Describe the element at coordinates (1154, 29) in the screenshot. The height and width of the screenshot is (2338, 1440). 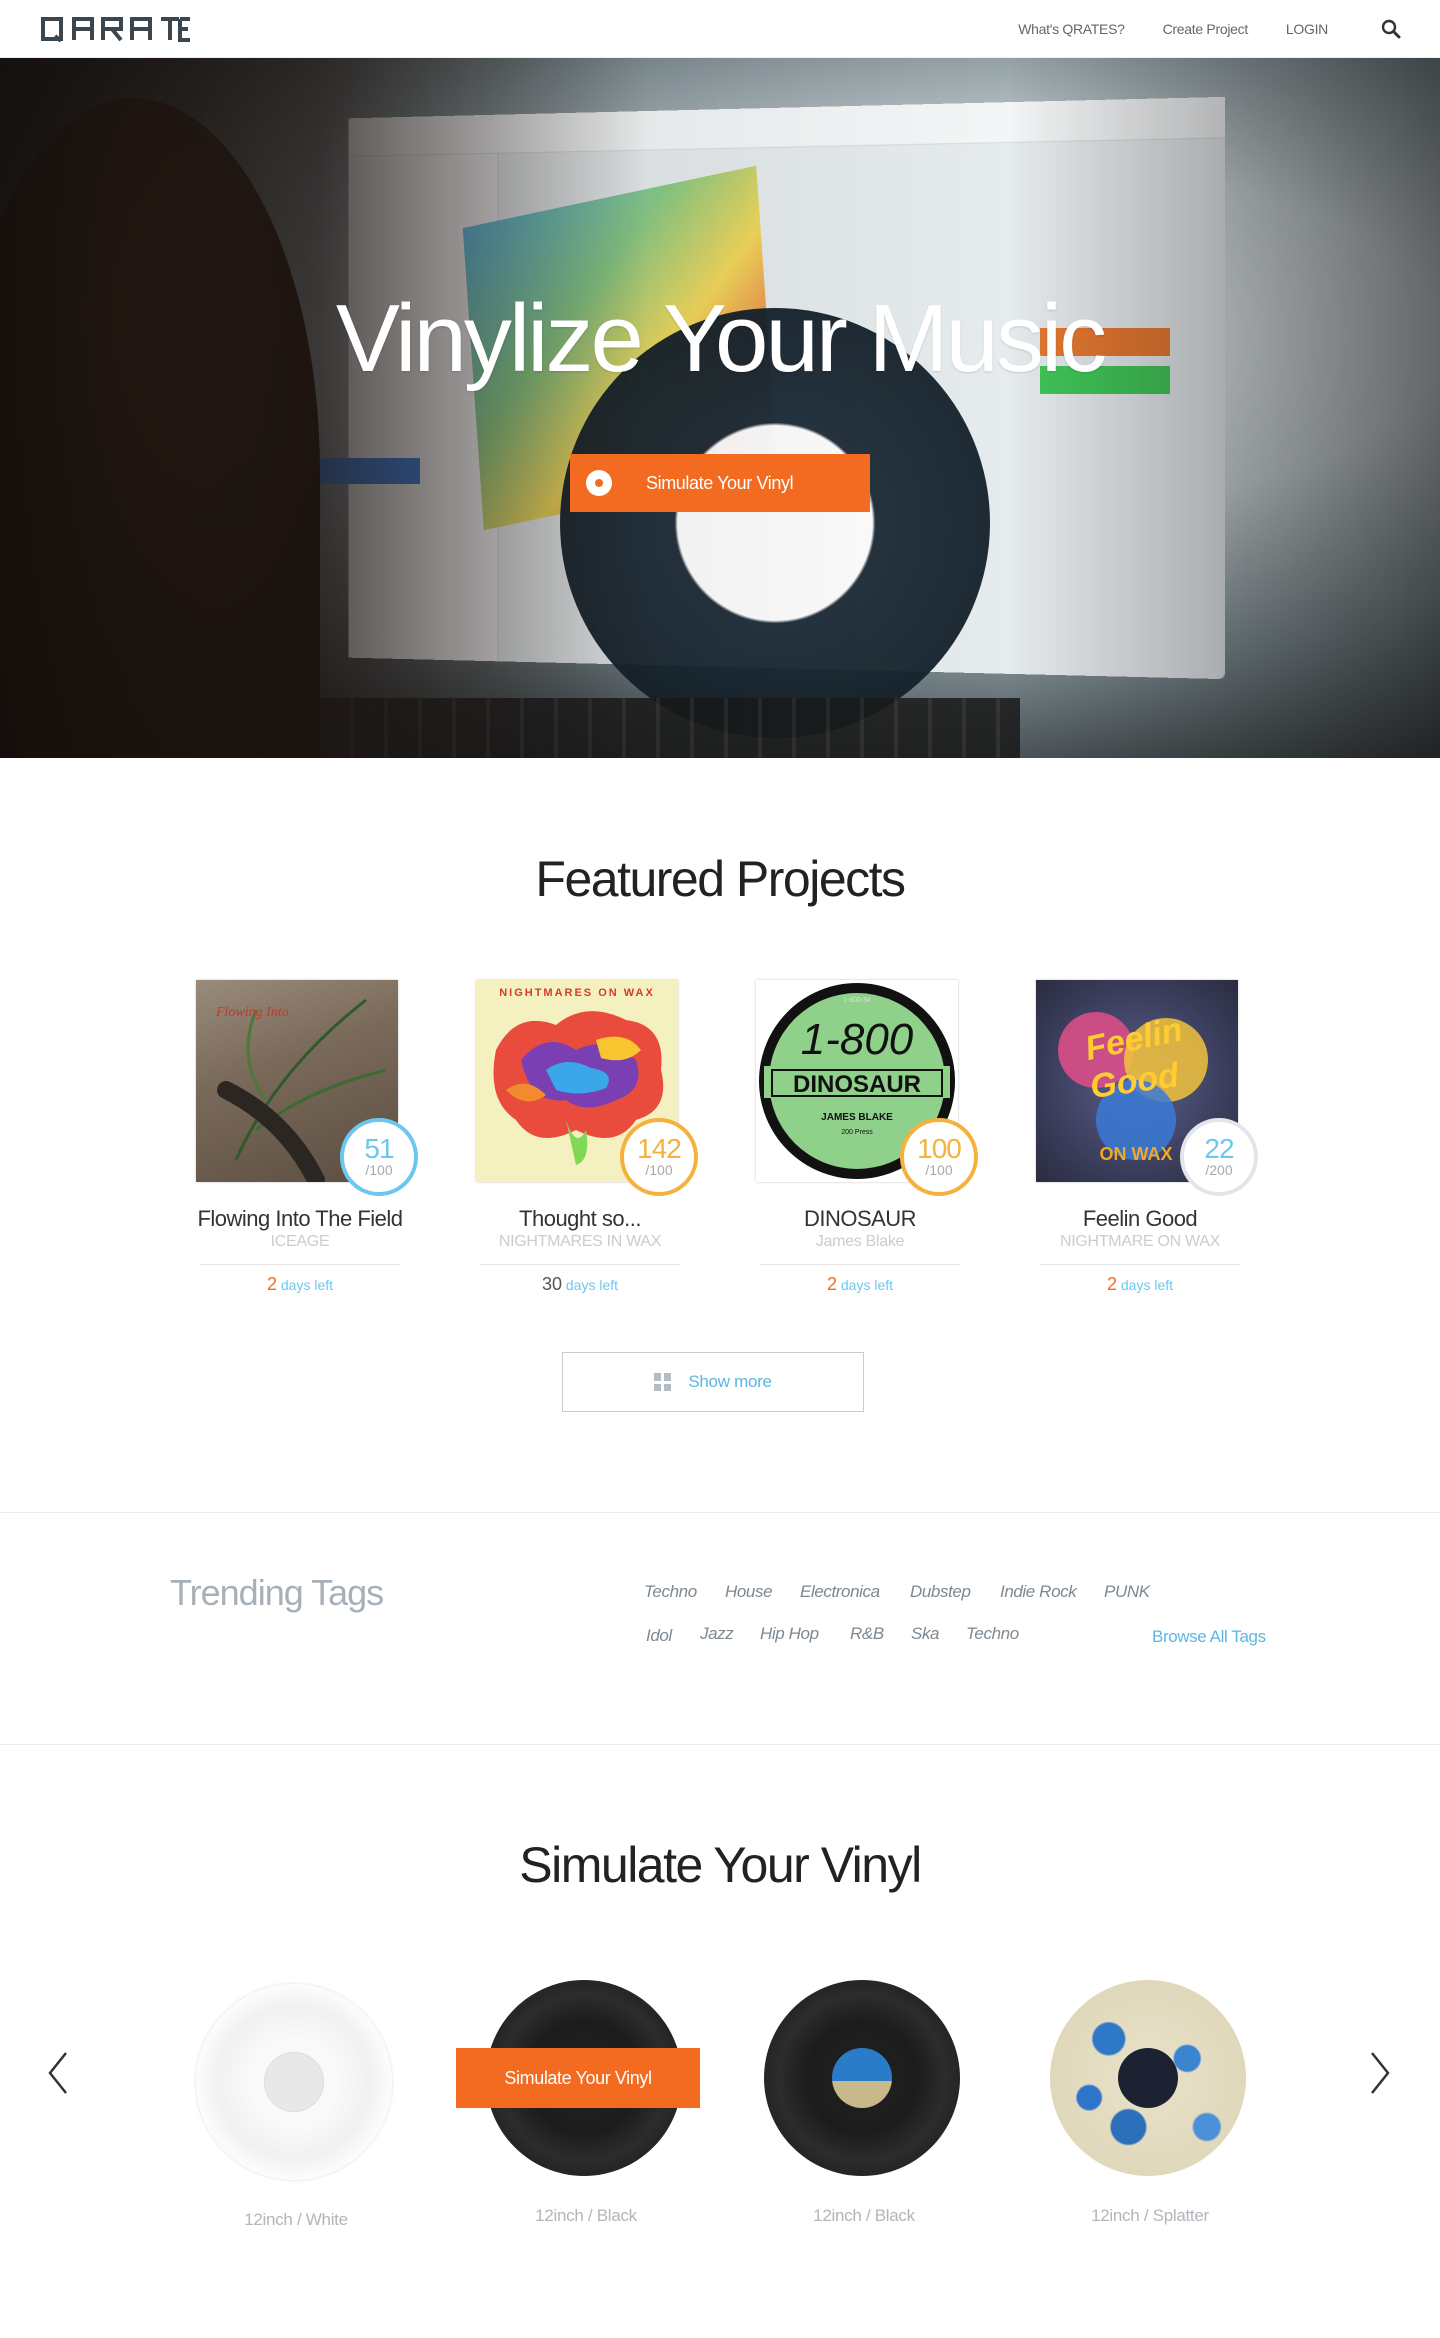
I see `main-nav: What's QRATES? Create Project LOGIN` at that location.